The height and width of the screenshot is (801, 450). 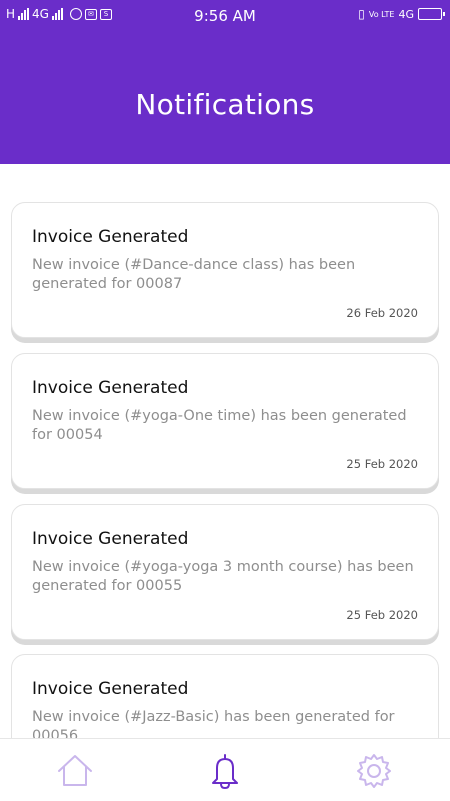 What do you see at coordinates (406, 14) in the screenshot?
I see `network-right-label: 4G` at bounding box center [406, 14].